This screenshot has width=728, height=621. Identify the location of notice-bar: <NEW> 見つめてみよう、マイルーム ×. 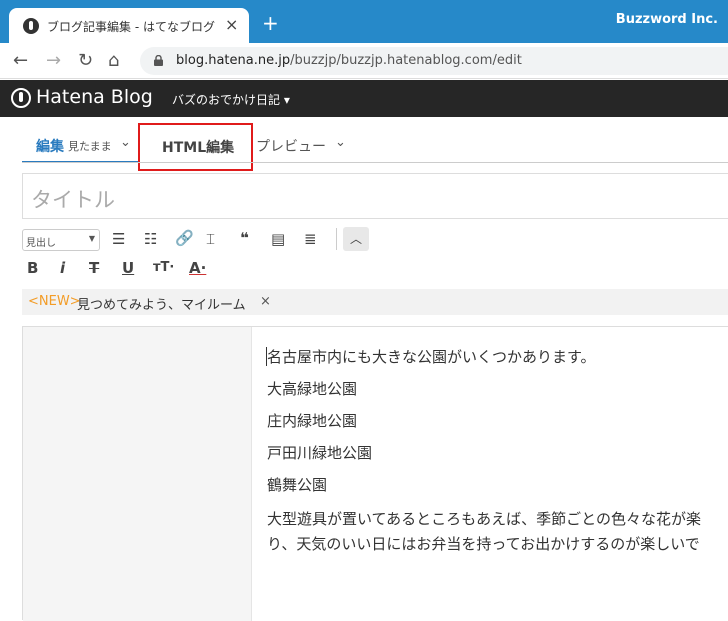
(375, 302).